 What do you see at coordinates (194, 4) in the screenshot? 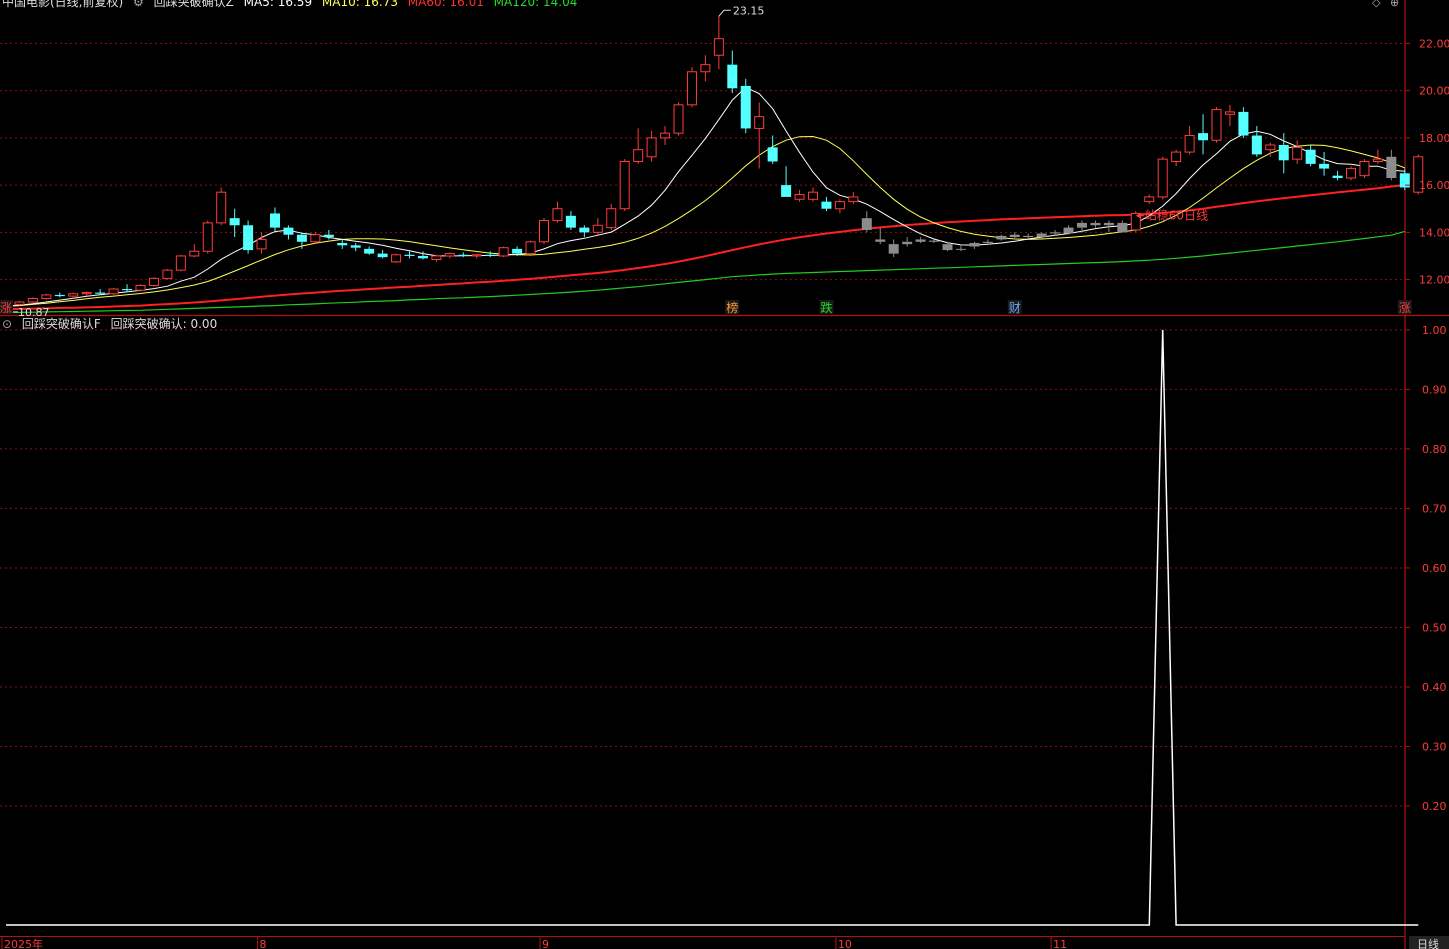
I see `indicator-name: 回踩突破确认Z` at bounding box center [194, 4].